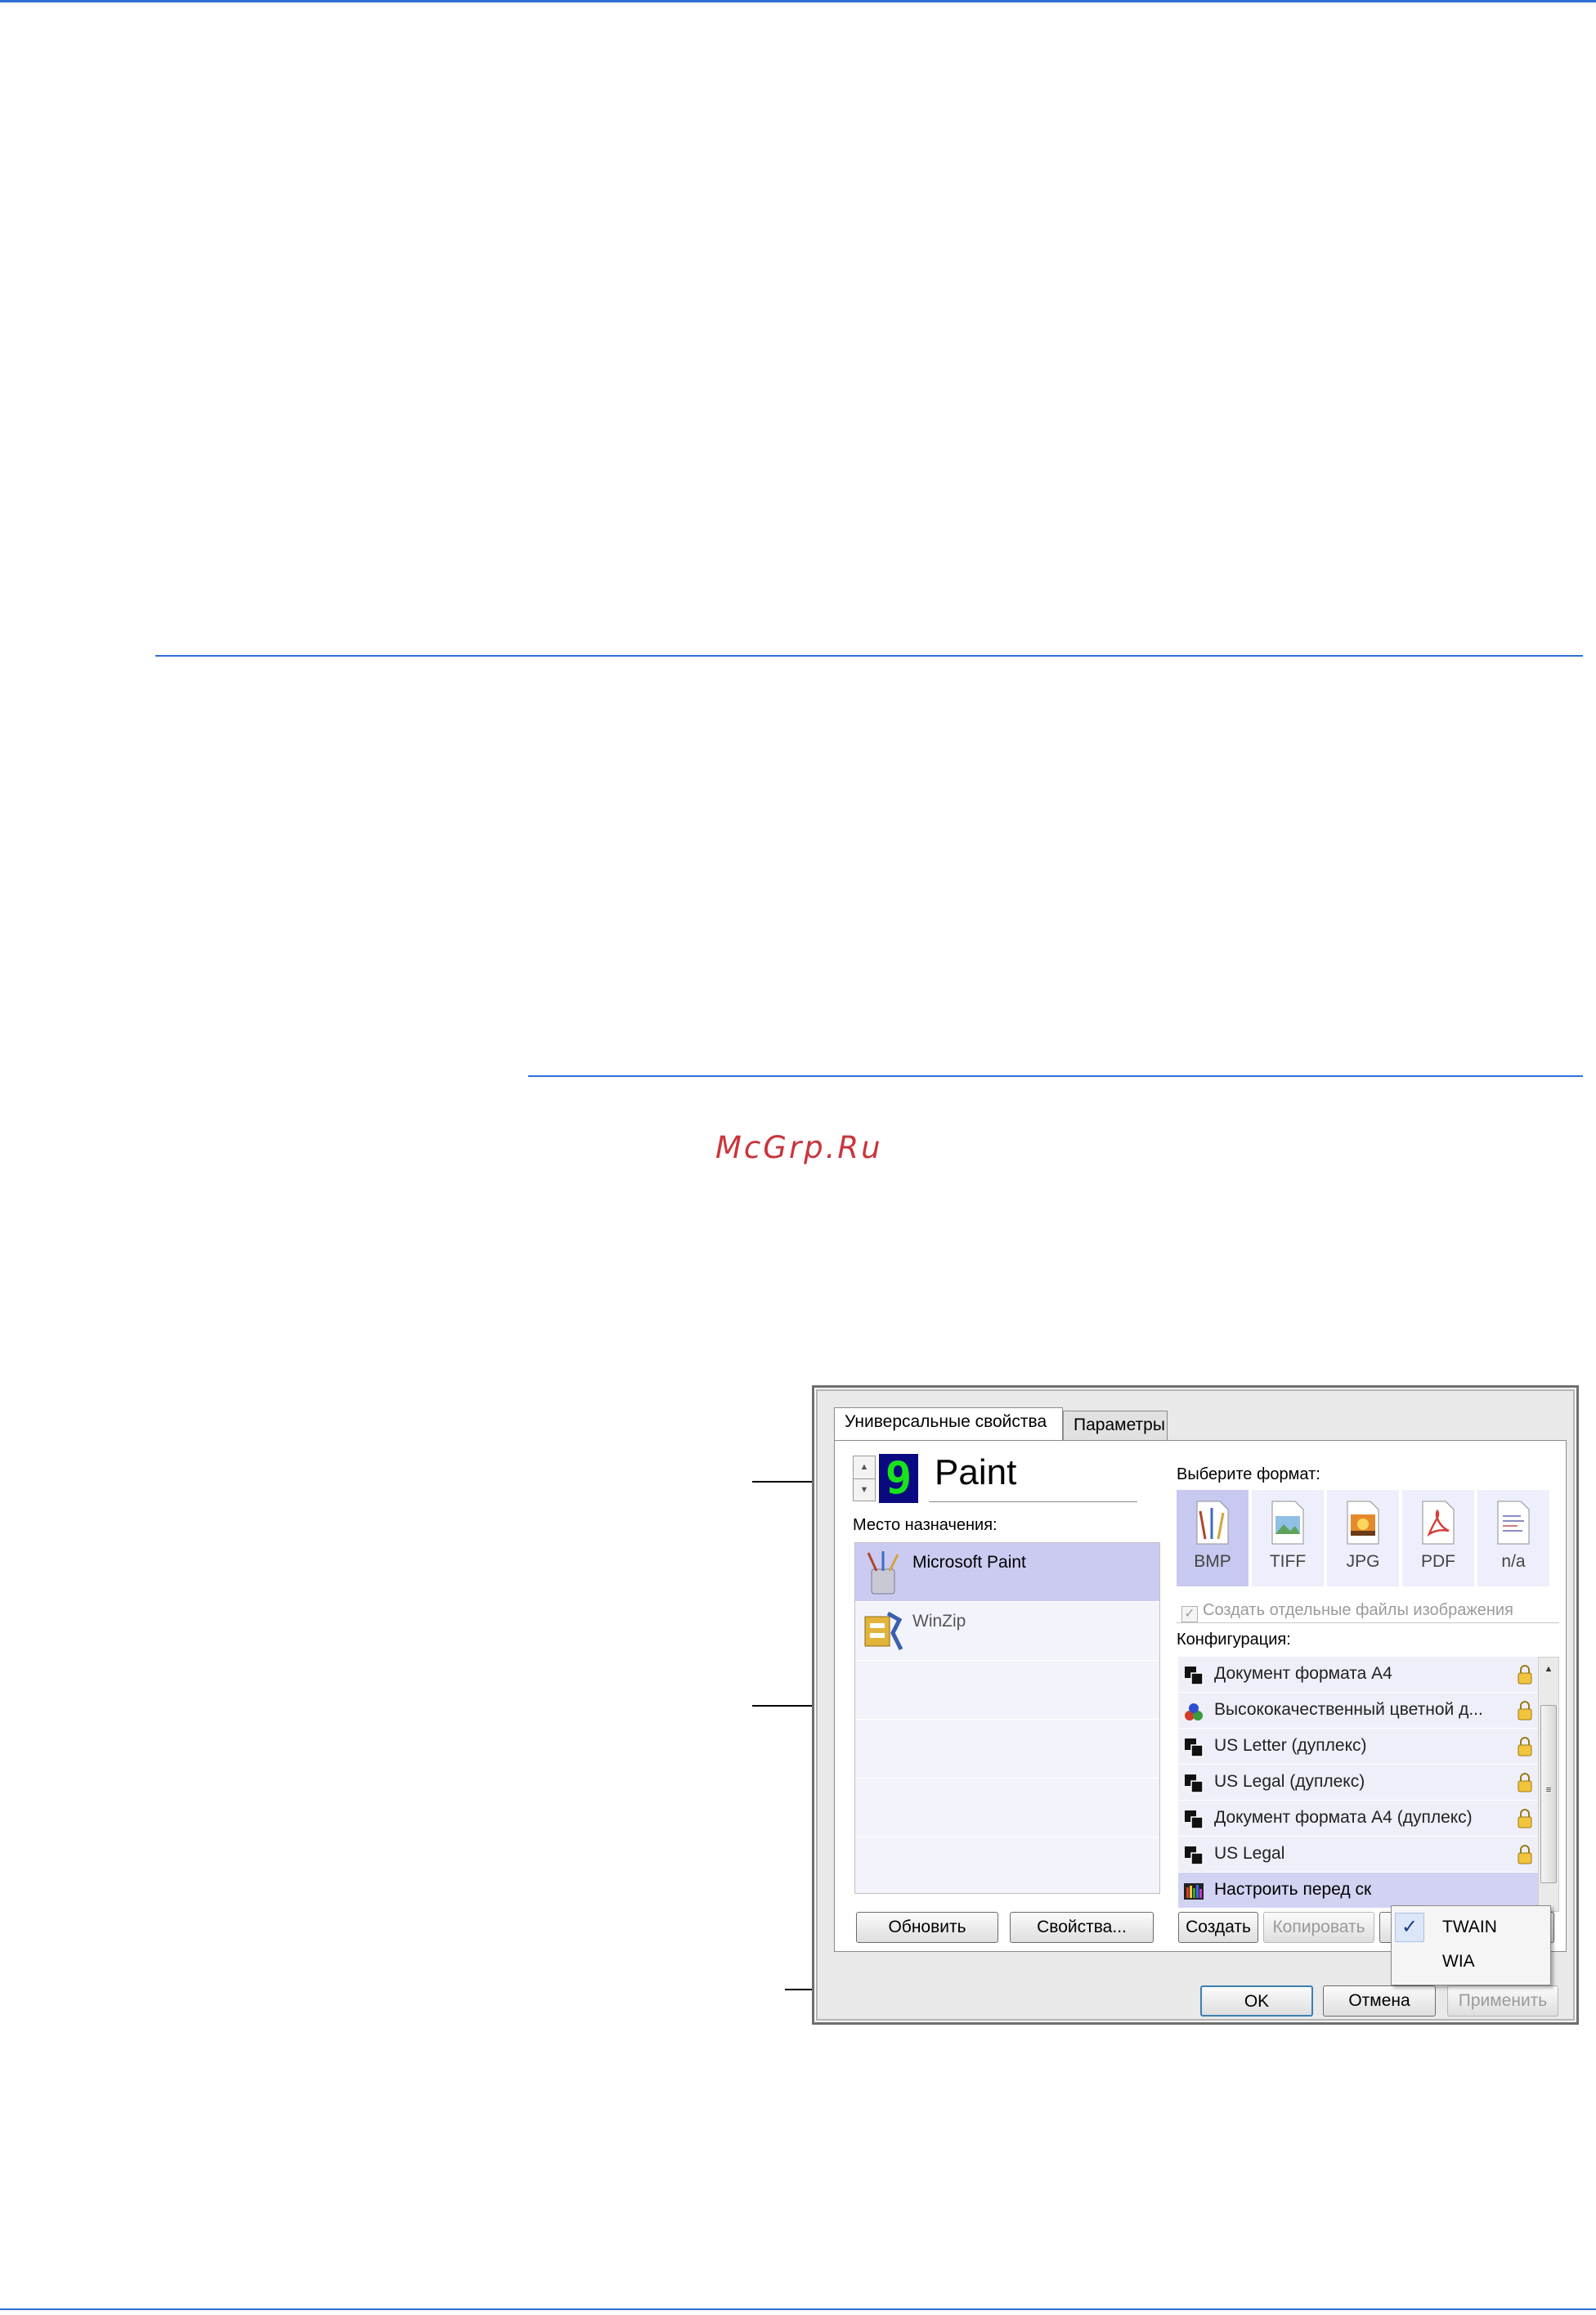 The width and height of the screenshot is (1596, 2315). I want to click on format-label-na: n/a, so click(1513, 1561).